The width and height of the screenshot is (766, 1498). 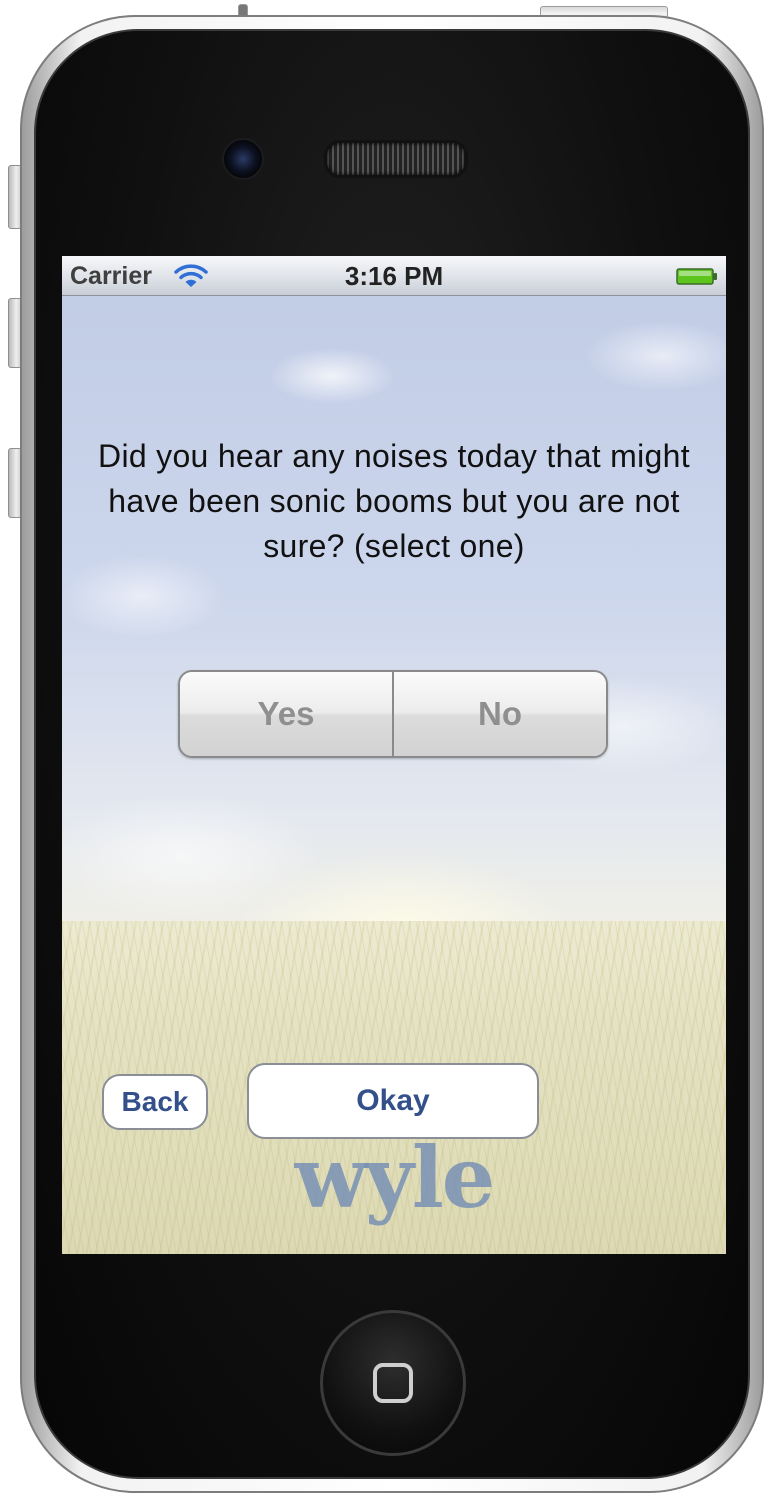 I want to click on home-button, so click(x=393, y=1383).